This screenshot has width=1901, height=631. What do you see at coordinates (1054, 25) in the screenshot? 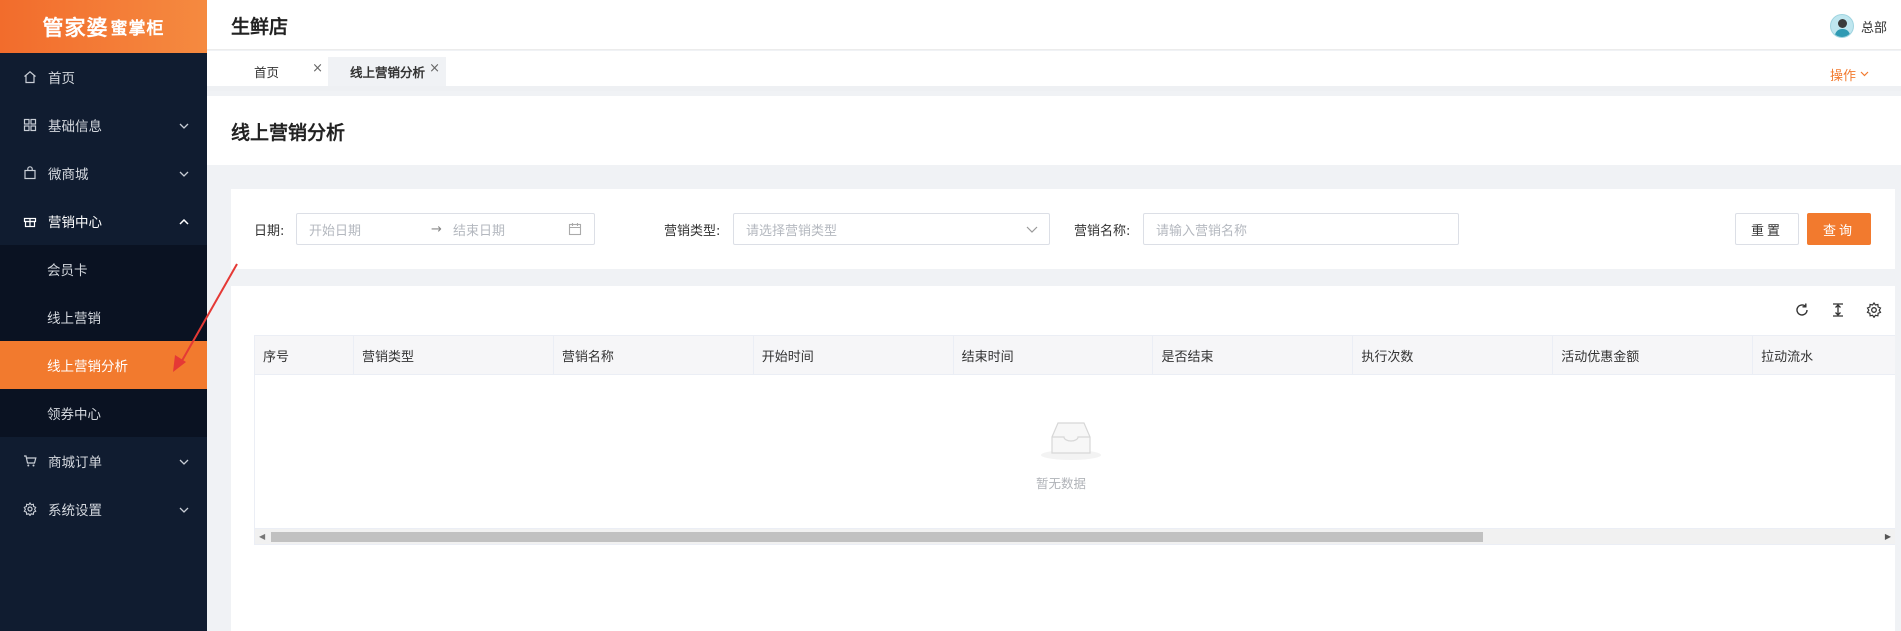
I see `top-header: 生鲜店 总部` at bounding box center [1054, 25].